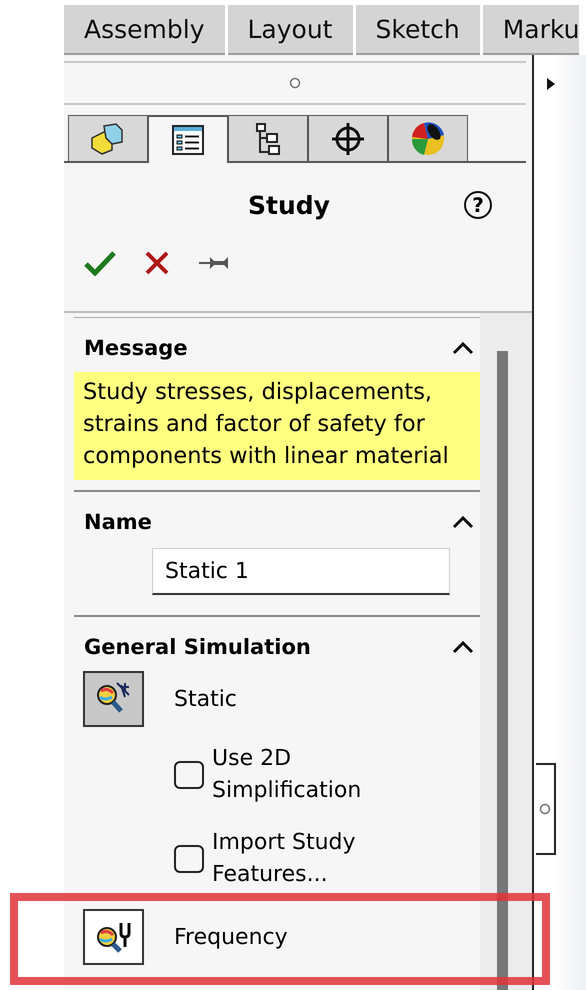 The image size is (586, 990). I want to click on property-list-icon, so click(188, 140).